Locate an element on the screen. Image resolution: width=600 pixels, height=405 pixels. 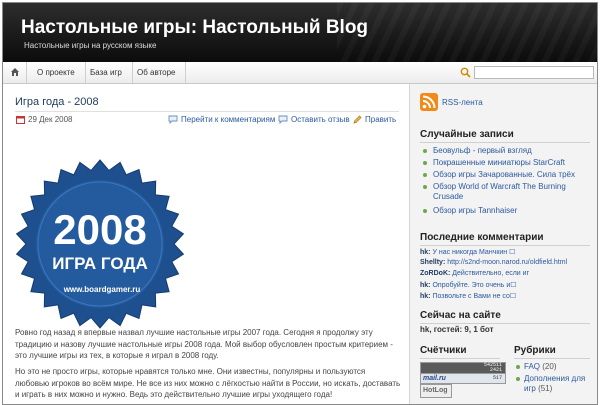
recent-comments-divider is located at coordinates (505, 245).